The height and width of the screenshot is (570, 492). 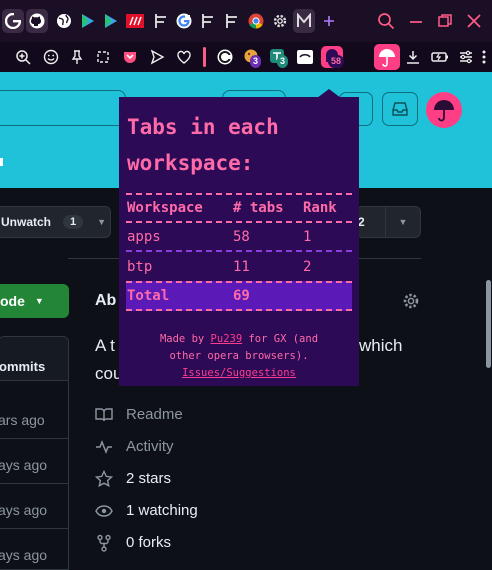 I want to click on author-link: Pu239, so click(x=227, y=339).